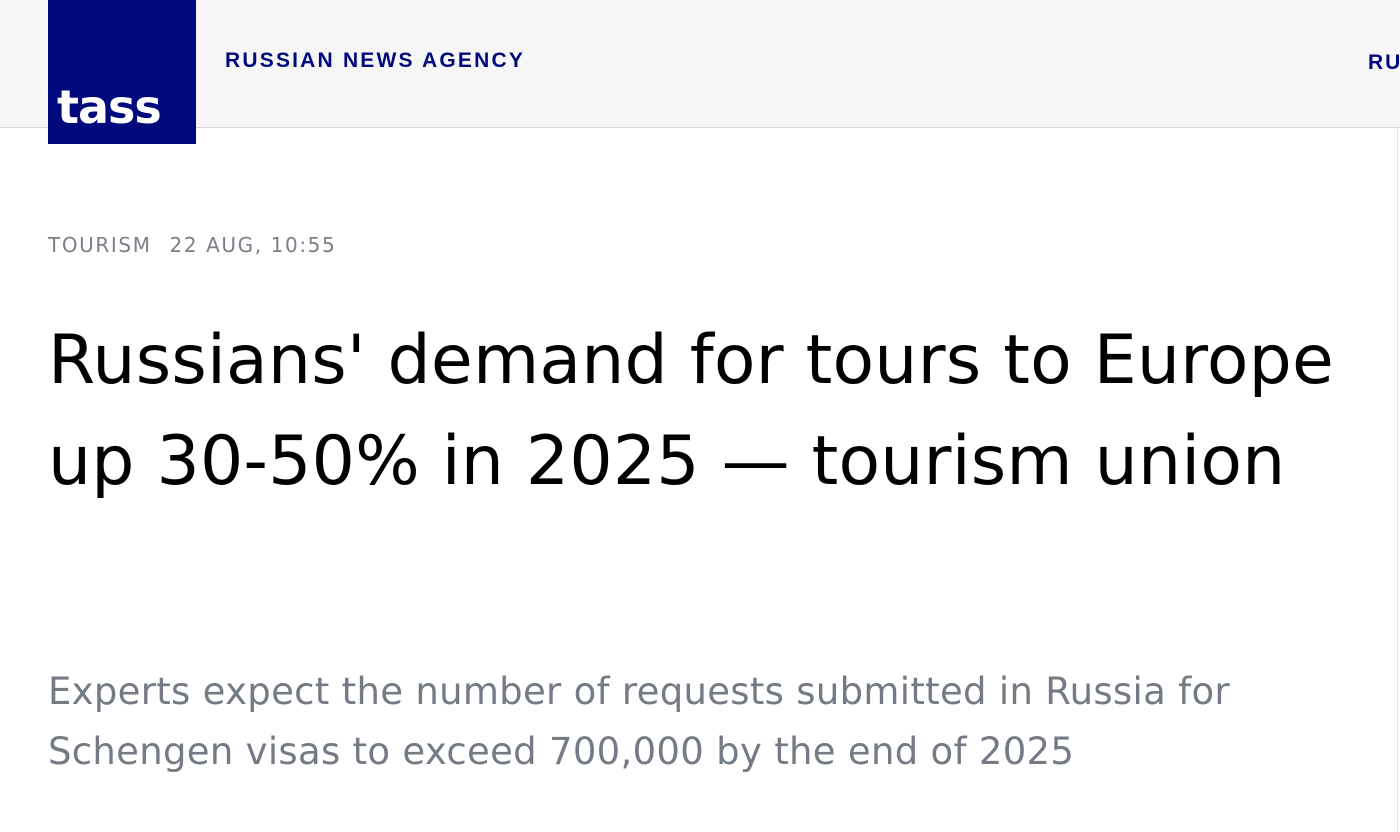  Describe the element at coordinates (122, 72) in the screenshot. I see `tass-logo: tass` at that location.